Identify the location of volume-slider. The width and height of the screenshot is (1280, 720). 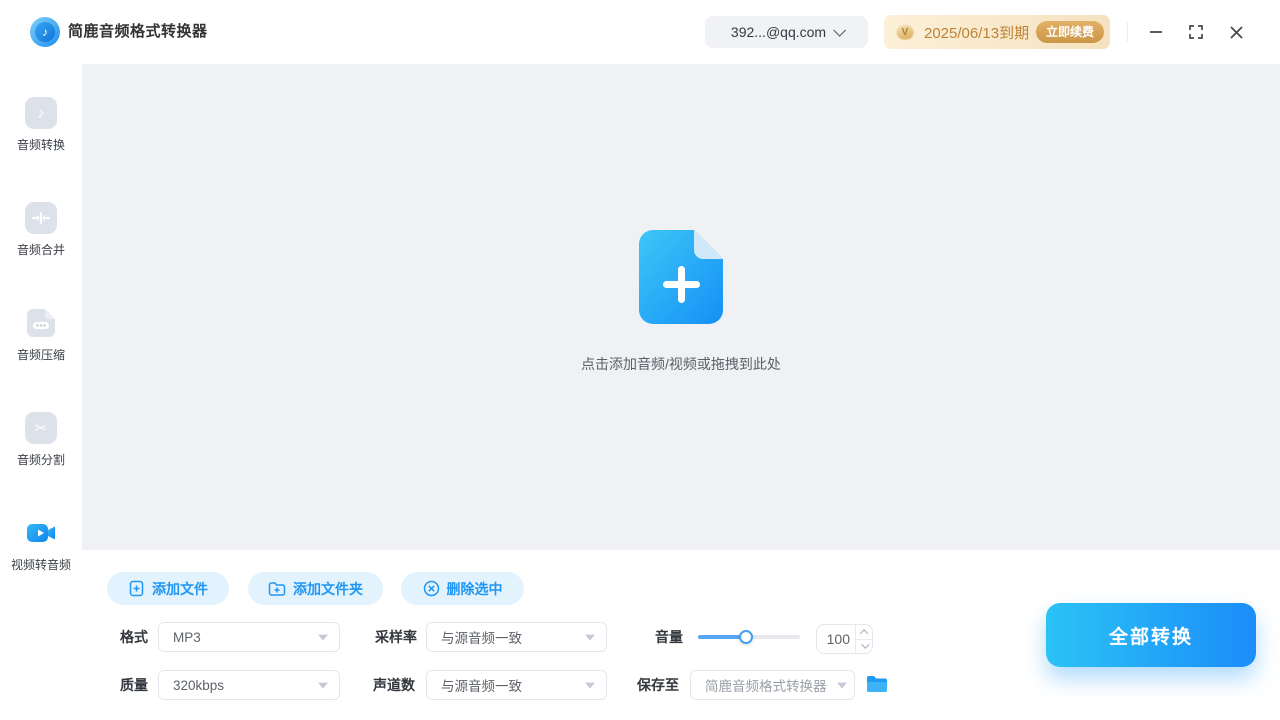
(749, 637).